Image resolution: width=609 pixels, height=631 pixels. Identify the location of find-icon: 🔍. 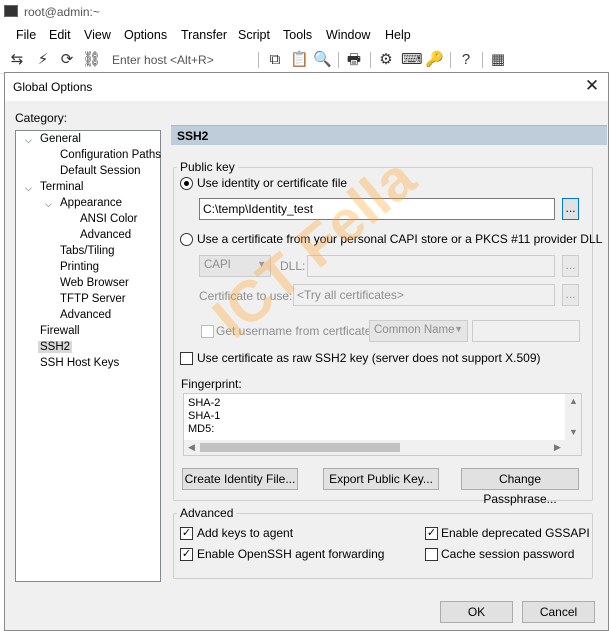
(322, 60).